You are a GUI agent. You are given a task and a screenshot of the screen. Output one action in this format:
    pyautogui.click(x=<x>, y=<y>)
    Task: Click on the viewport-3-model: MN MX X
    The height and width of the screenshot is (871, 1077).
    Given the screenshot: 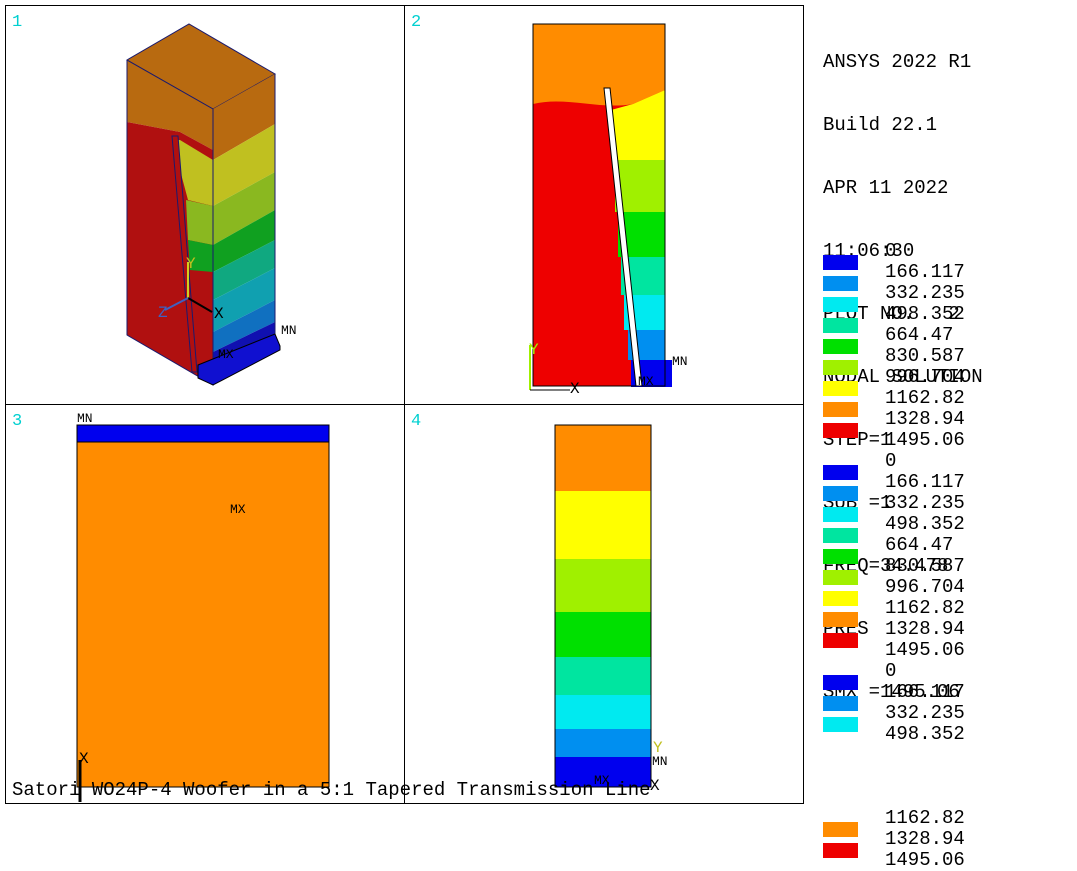 What is the action you would take?
    pyautogui.click(x=203, y=606)
    